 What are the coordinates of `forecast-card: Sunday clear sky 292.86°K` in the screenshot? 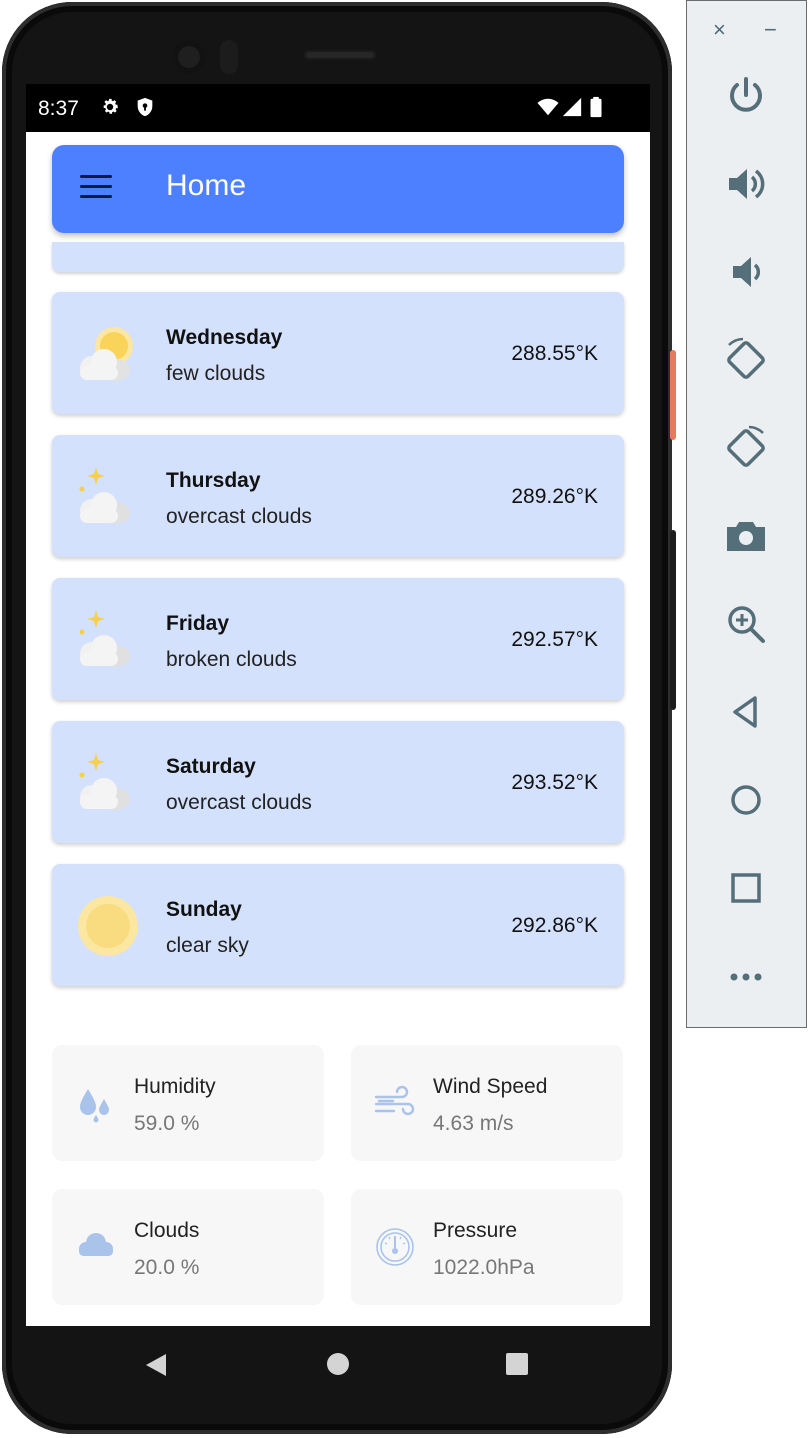 It's located at (338, 925).